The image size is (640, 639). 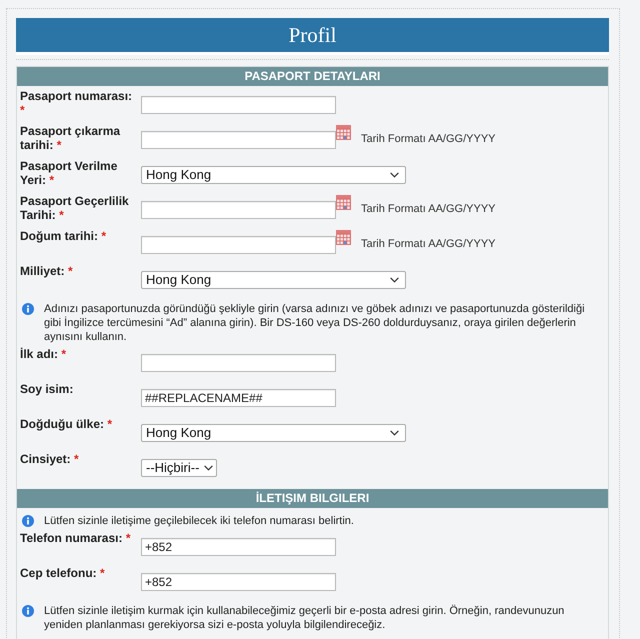 I want to click on field-label: Soy isim:, so click(x=47, y=389).